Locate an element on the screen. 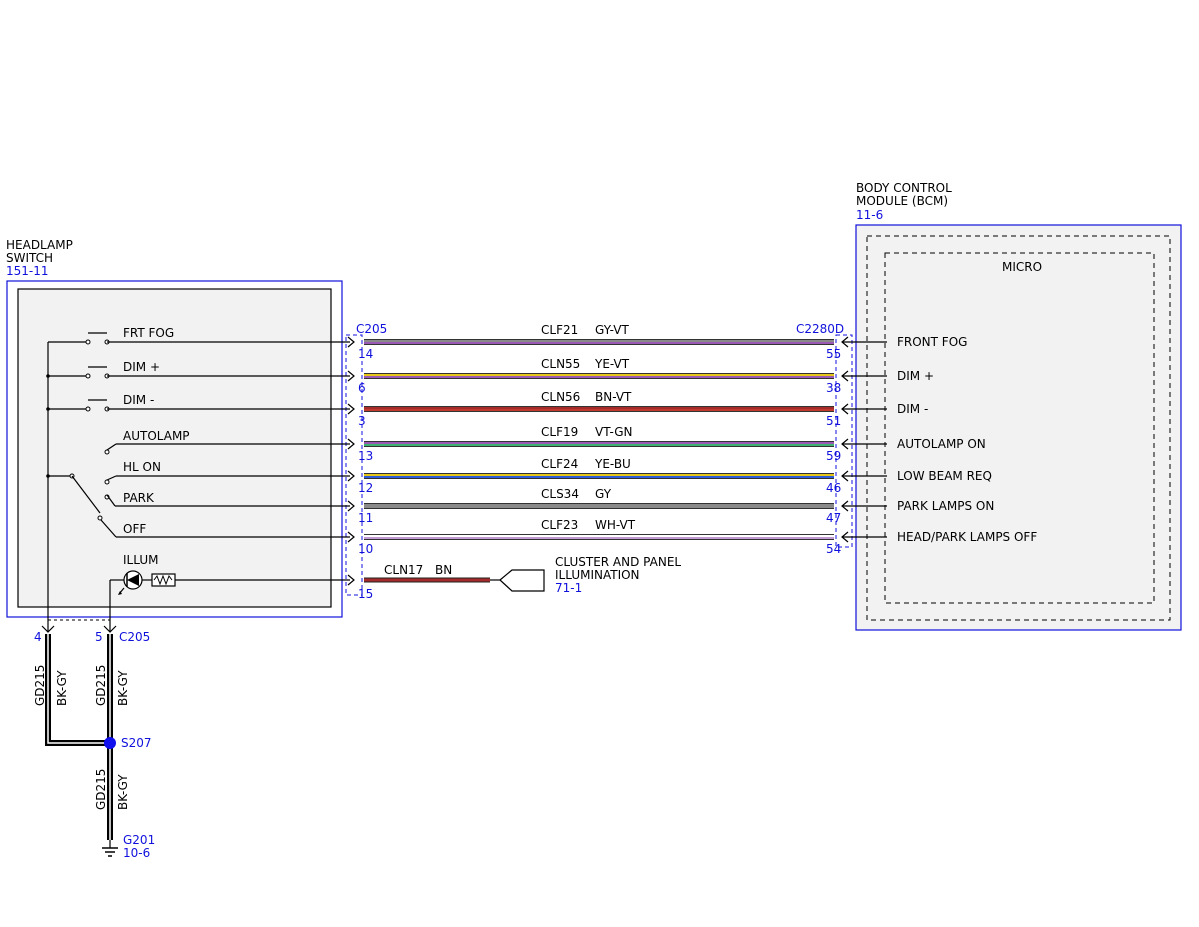 The height and width of the screenshot is (927, 1199). wire-cln56-left-pin: 3 is located at coordinates (362, 421).